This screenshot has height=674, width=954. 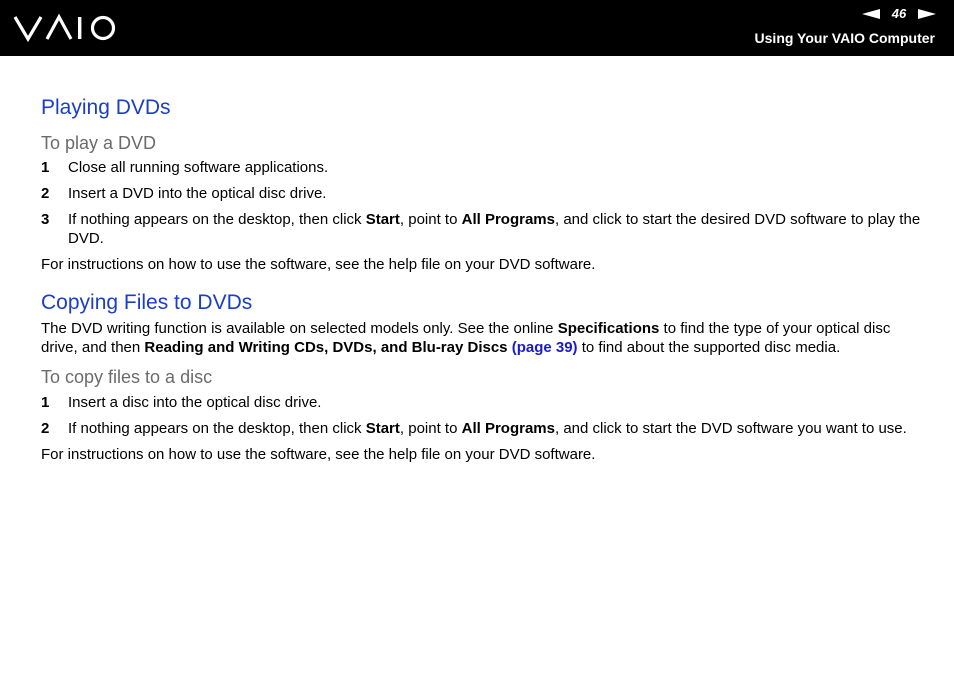 I want to click on page-number: 46, so click(x=899, y=13).